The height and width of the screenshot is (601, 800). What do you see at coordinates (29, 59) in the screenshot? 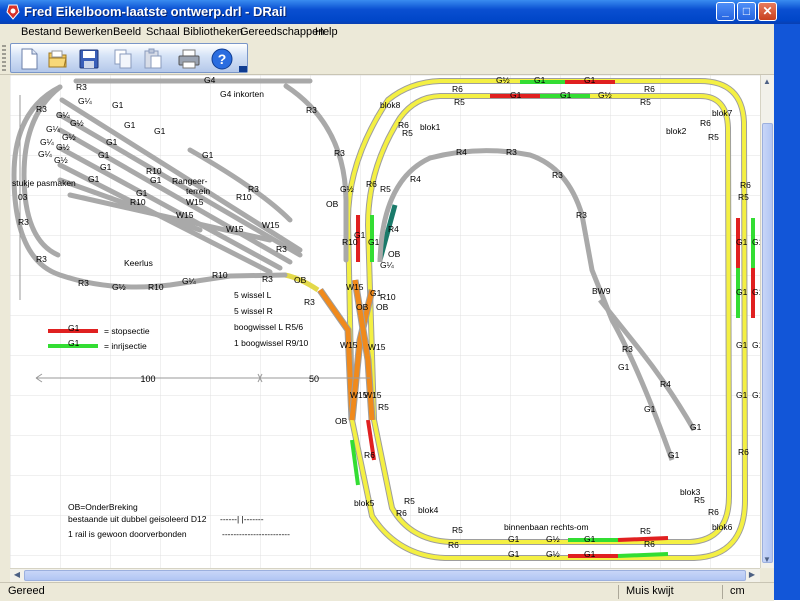
I see `new-file-icon` at bounding box center [29, 59].